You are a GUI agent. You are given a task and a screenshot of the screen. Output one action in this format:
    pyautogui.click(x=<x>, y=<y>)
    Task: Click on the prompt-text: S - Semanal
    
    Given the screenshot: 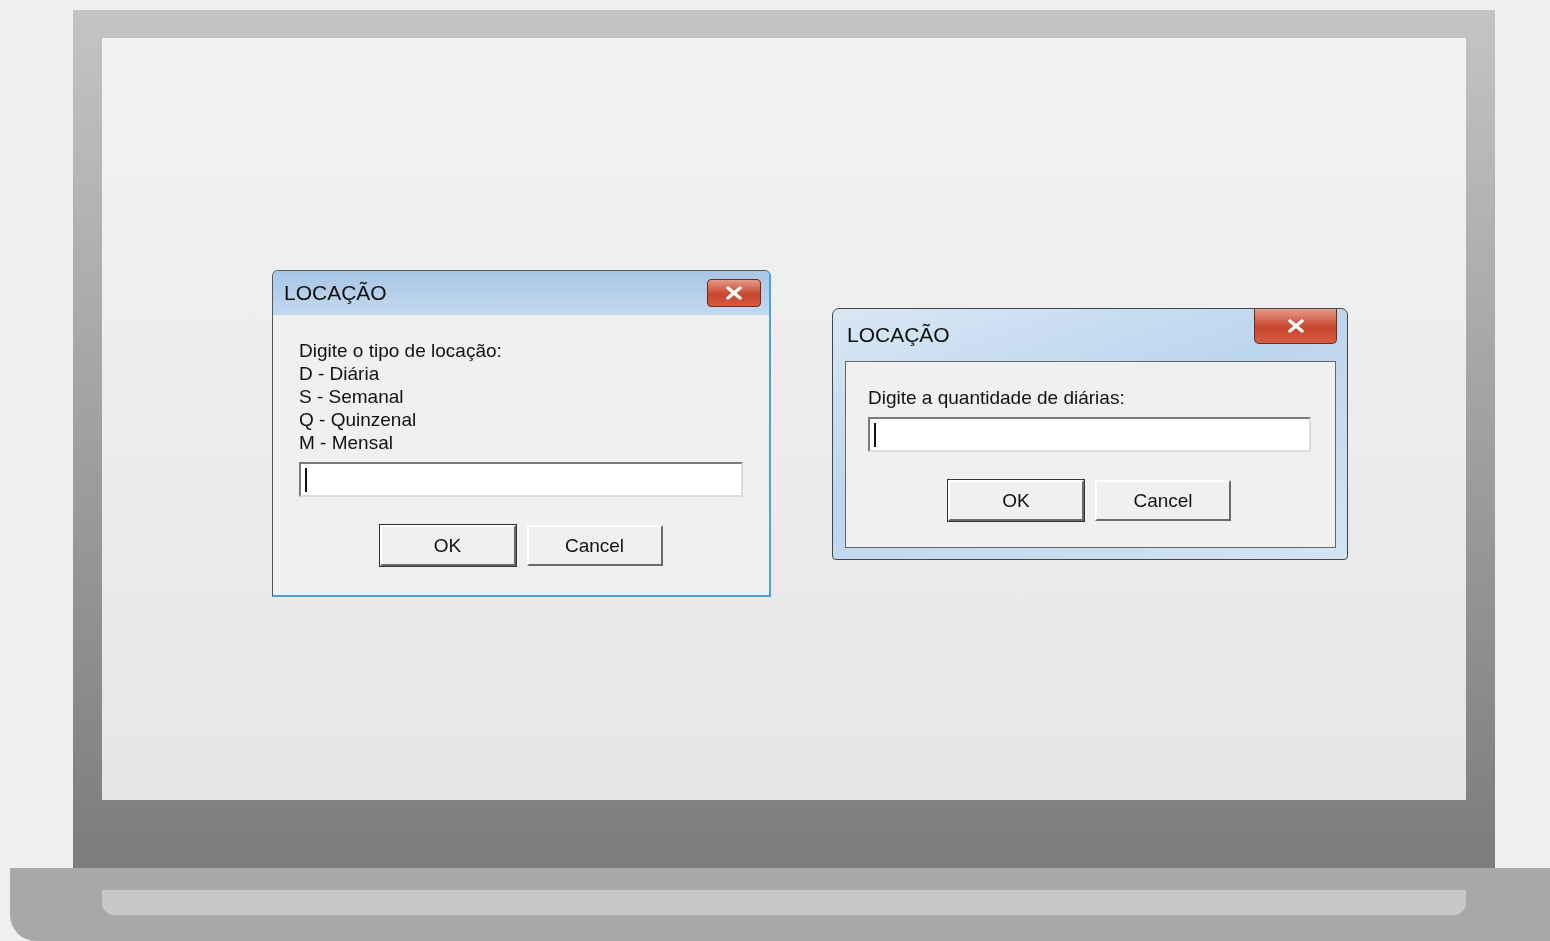 What is the action you would take?
    pyautogui.click(x=351, y=396)
    